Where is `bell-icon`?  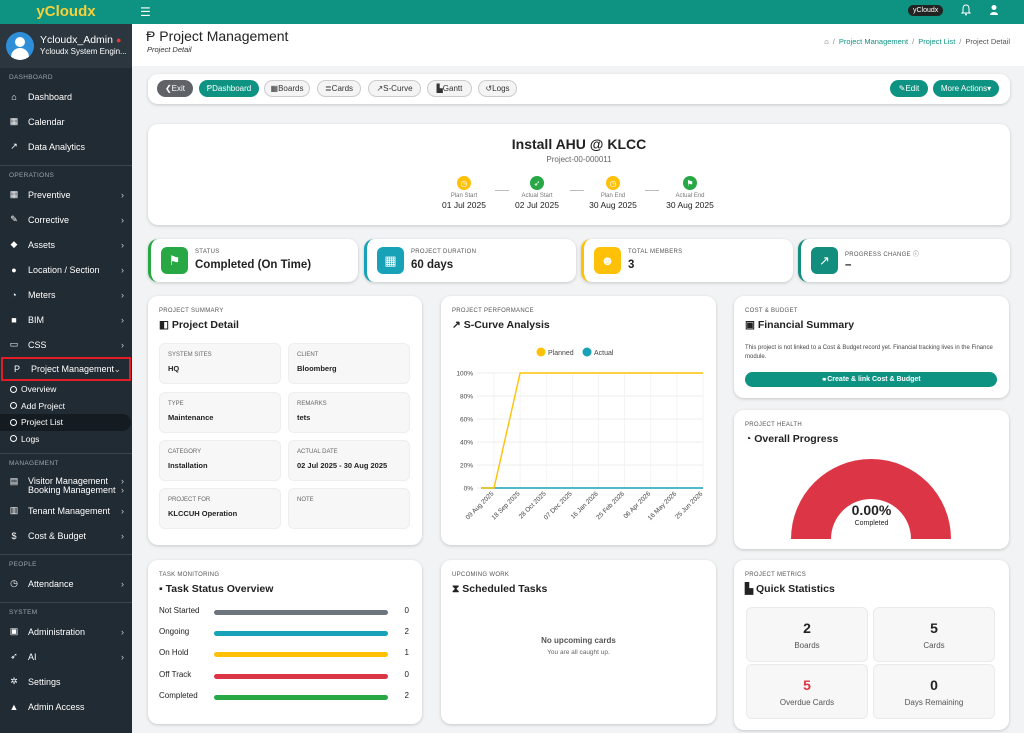
bell-icon is located at coordinates (966, 10).